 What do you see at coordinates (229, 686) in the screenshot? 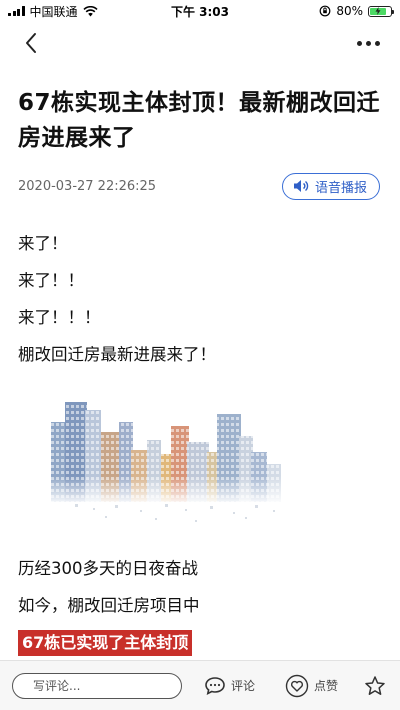
I see `comment-button: 评论` at bounding box center [229, 686].